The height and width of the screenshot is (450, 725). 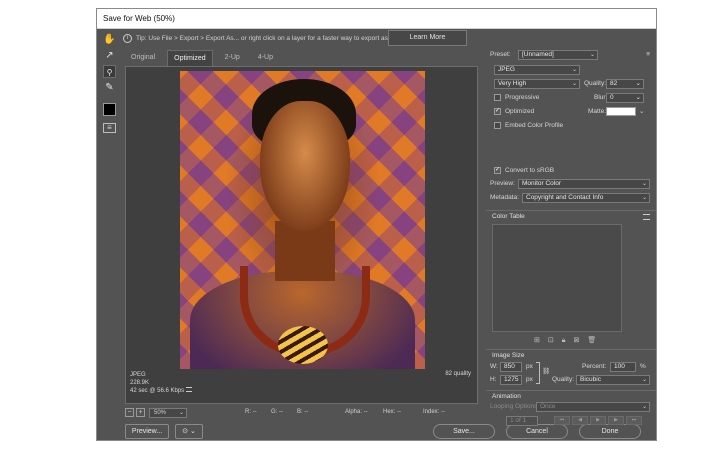 I want to click on readout-alpha: Alpha: --, so click(x=356, y=412).